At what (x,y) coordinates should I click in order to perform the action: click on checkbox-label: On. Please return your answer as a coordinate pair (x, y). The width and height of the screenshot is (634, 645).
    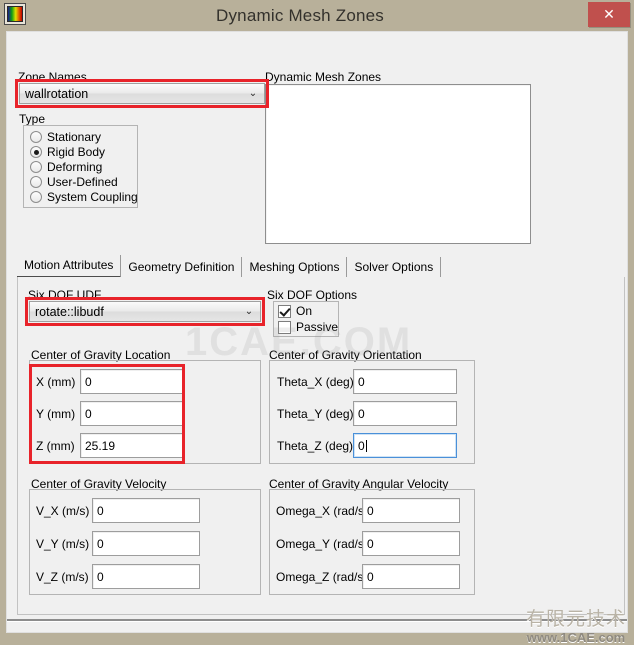
    Looking at the image, I should click on (304, 311).